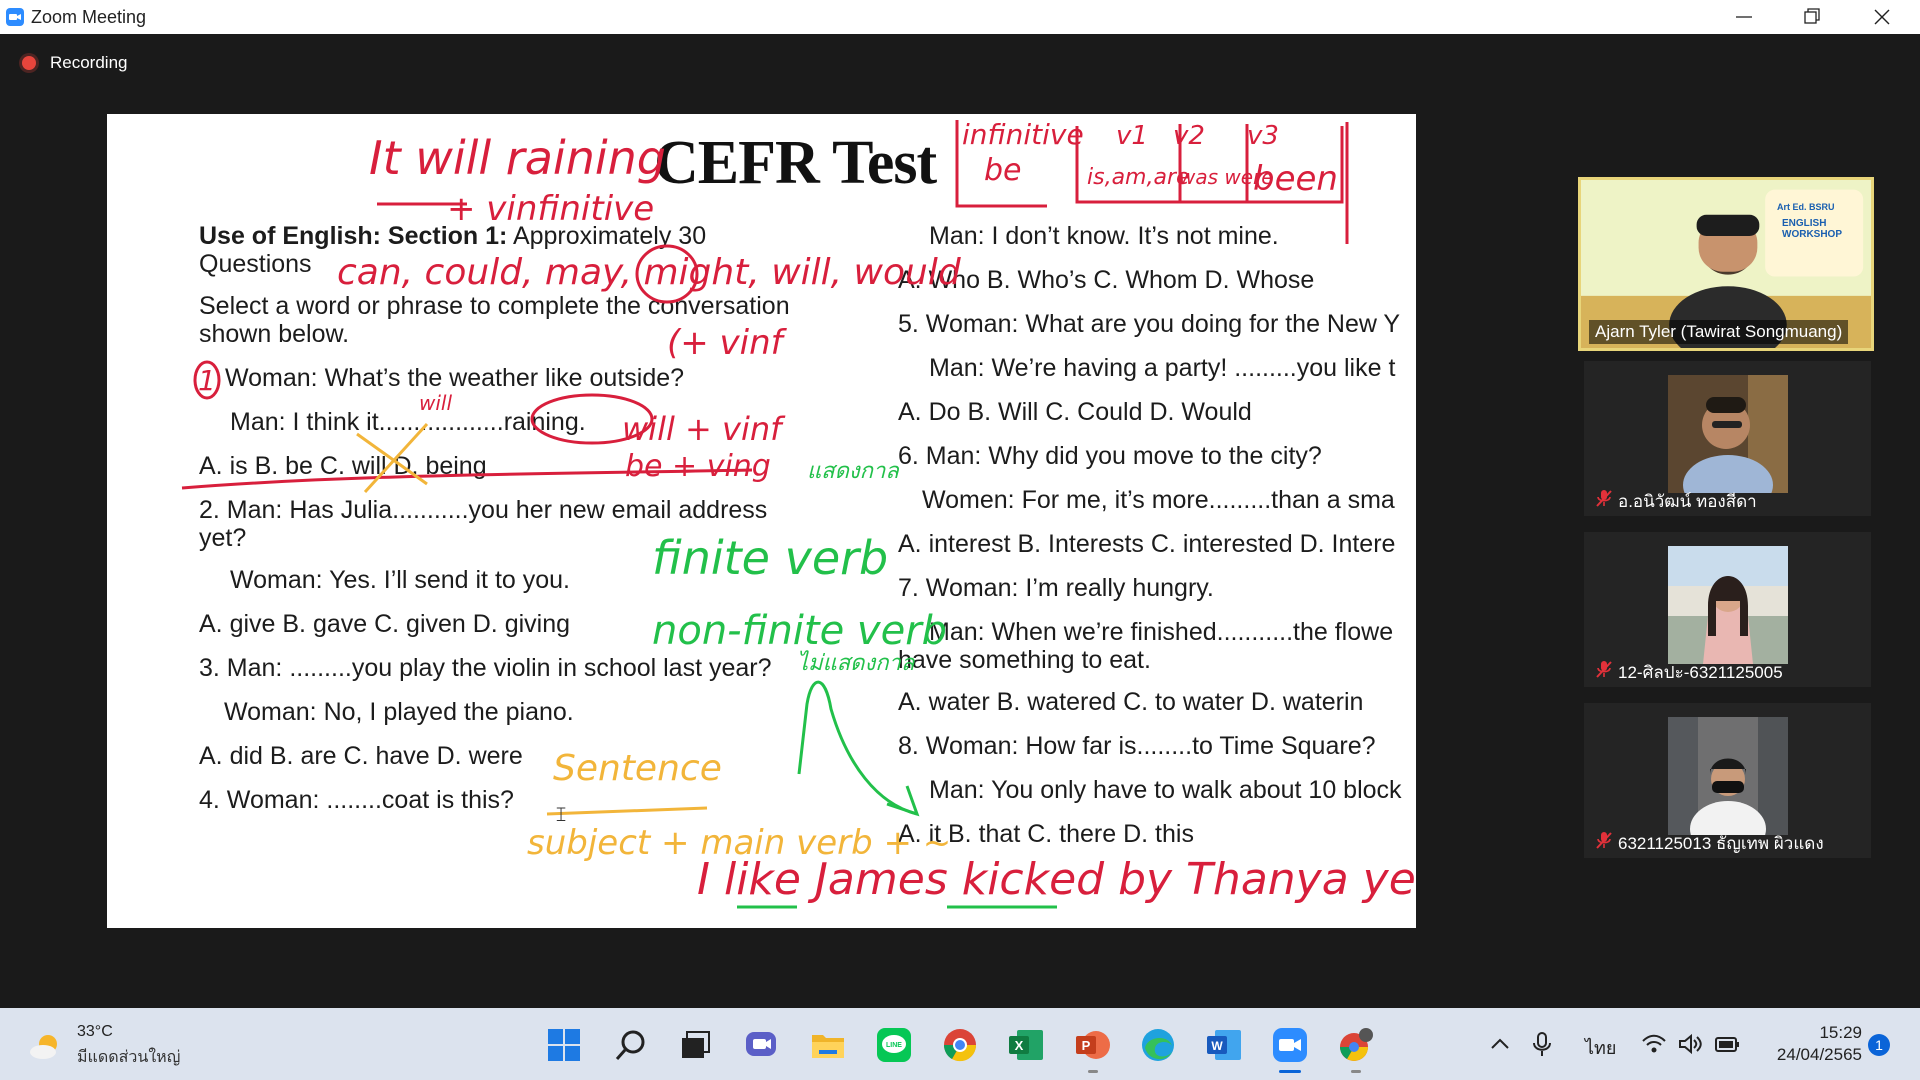 This screenshot has height=1080, width=1920. What do you see at coordinates (1110, 456) in the screenshot?
I see `question-line: 6. Man: Why did you move to the city?` at bounding box center [1110, 456].